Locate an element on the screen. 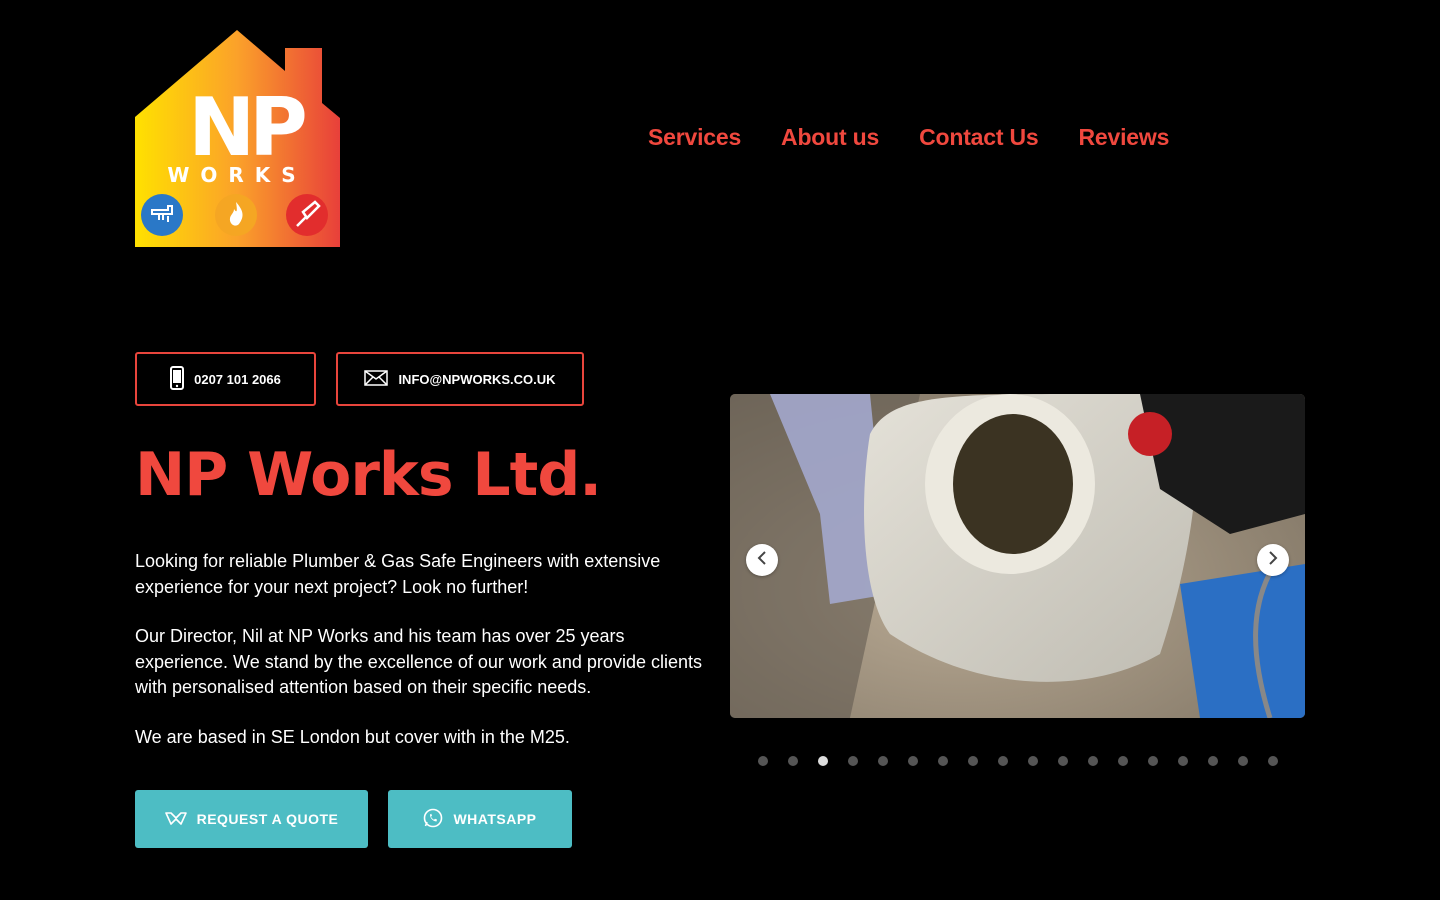 This screenshot has width=1440, height=900. company-logo: NP WORKS is located at coordinates (237, 138).